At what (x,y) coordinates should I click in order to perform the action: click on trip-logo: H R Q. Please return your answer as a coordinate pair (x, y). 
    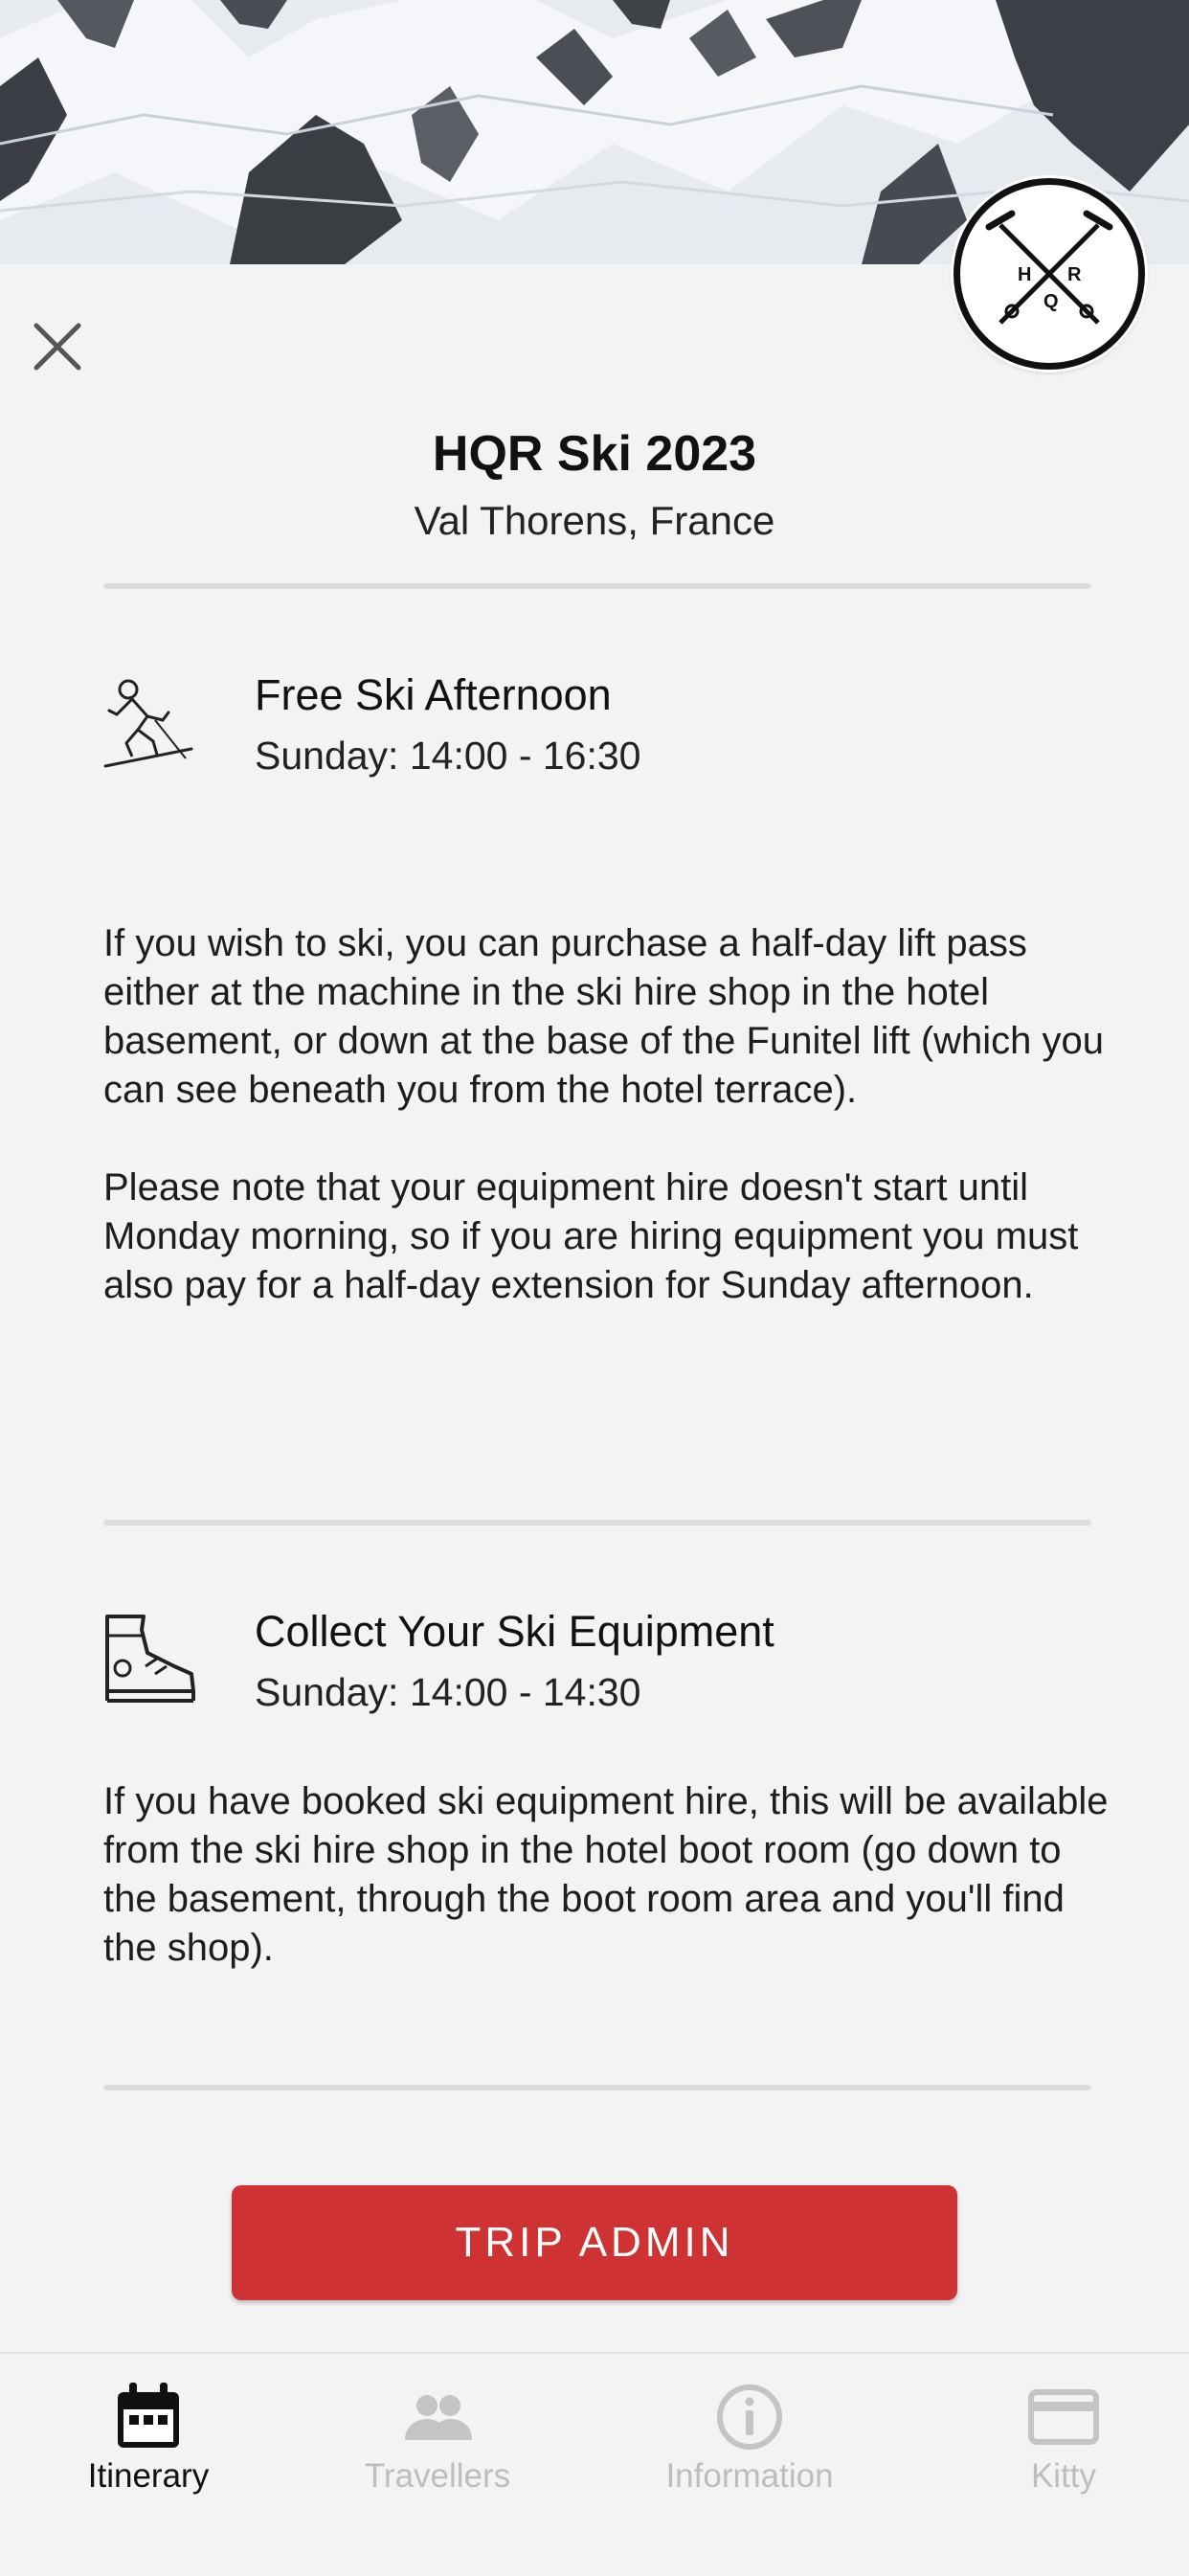
    Looking at the image, I should click on (1049, 274).